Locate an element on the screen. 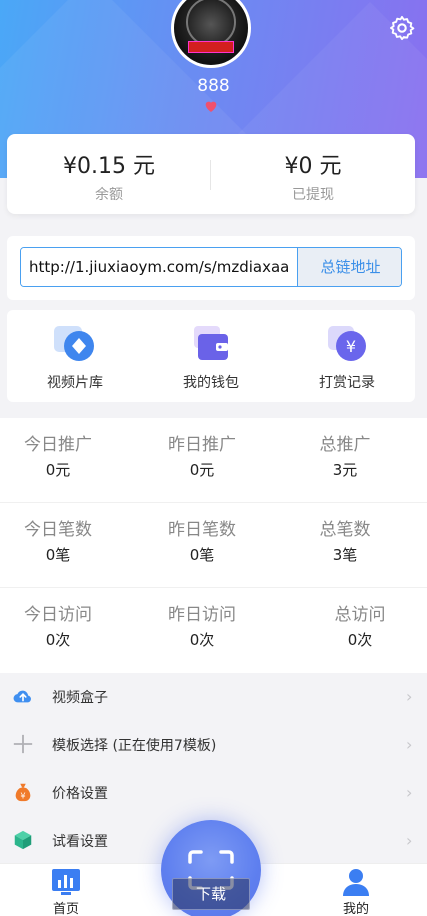 Image resolution: width=427 pixels, height=916 pixels. stat-total-orders: 总笔数 3笔 is located at coordinates (345, 540).